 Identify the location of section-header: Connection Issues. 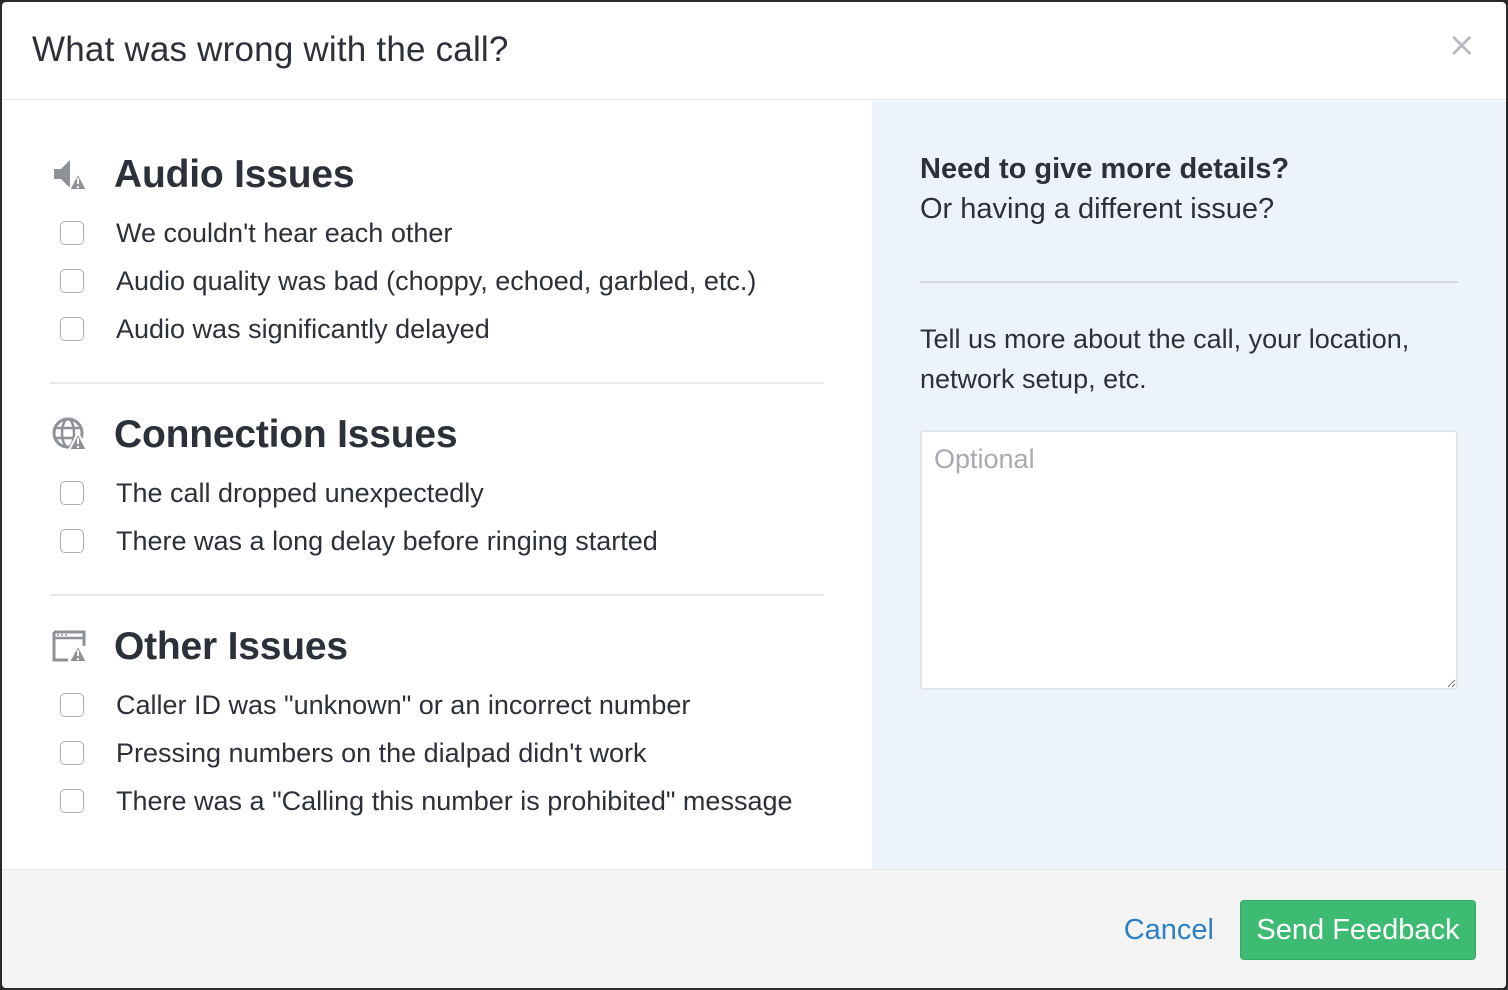
(437, 435).